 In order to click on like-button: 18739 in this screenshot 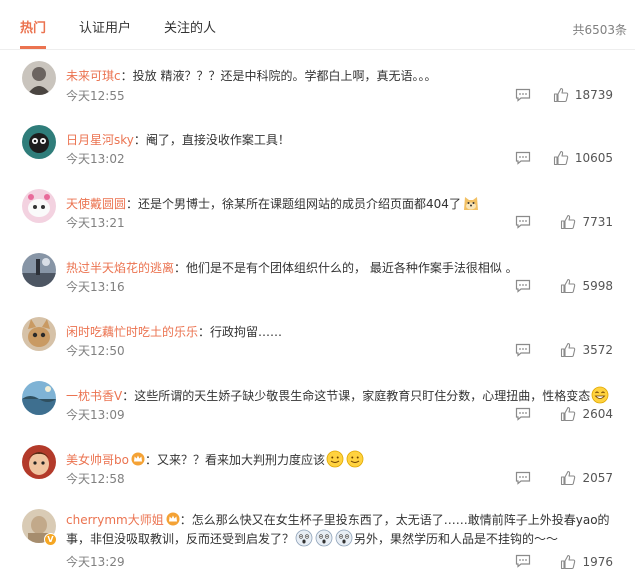, I will do `click(583, 95)`.